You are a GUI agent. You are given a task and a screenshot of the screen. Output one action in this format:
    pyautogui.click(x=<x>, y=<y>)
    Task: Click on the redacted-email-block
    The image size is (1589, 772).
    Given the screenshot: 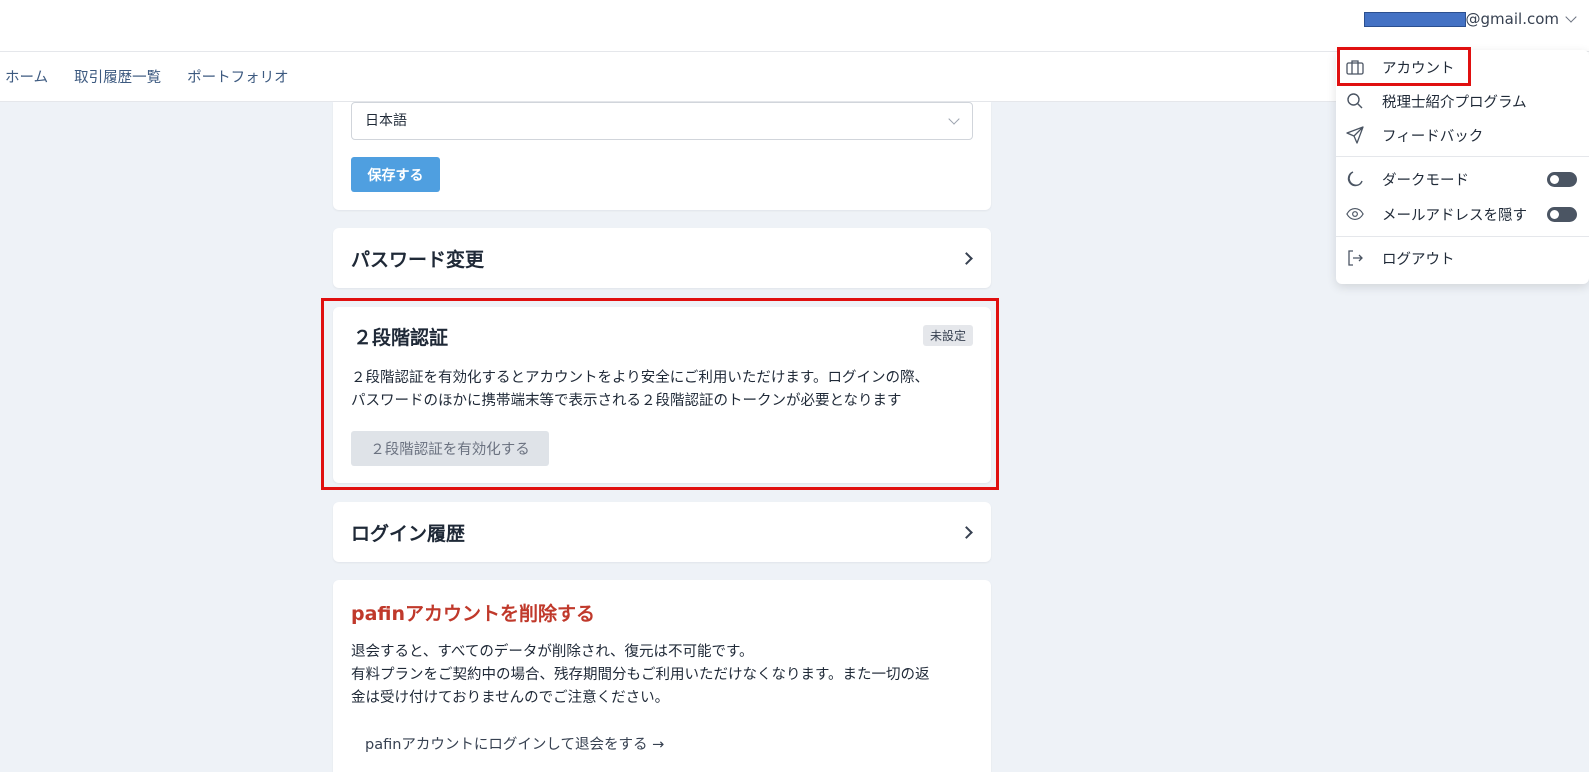 What is the action you would take?
    pyautogui.click(x=1414, y=19)
    